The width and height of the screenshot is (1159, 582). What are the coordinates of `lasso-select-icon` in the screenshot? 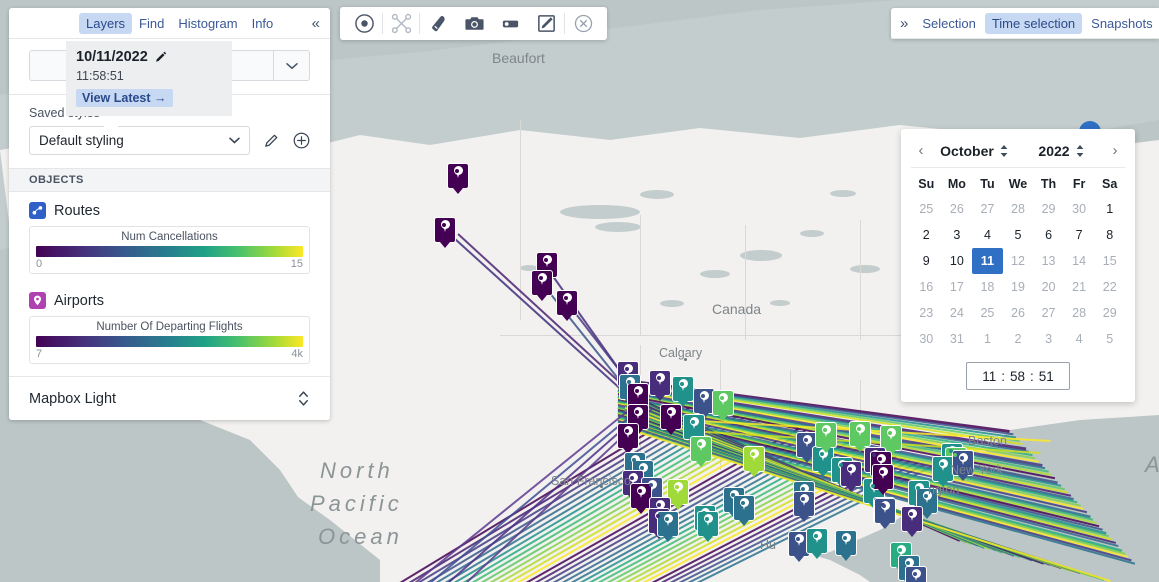 It's located at (401, 23).